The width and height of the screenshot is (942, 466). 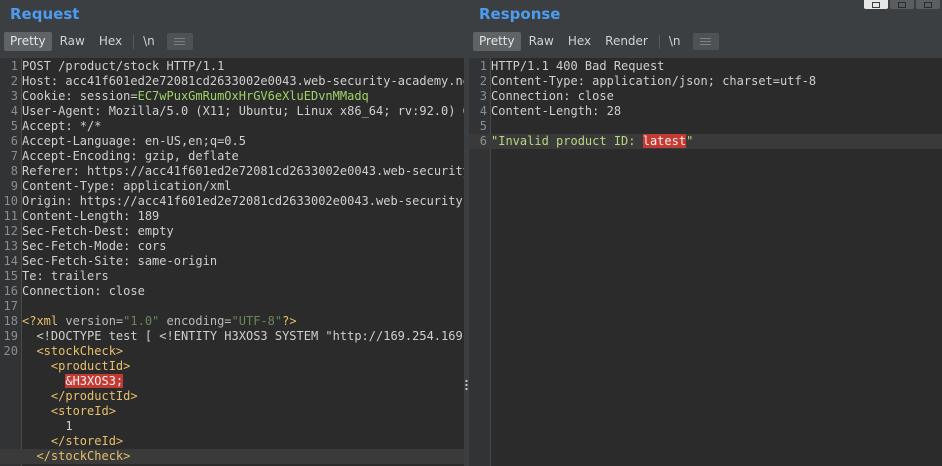 I want to click on code-line: </productId>, so click(x=232, y=396).